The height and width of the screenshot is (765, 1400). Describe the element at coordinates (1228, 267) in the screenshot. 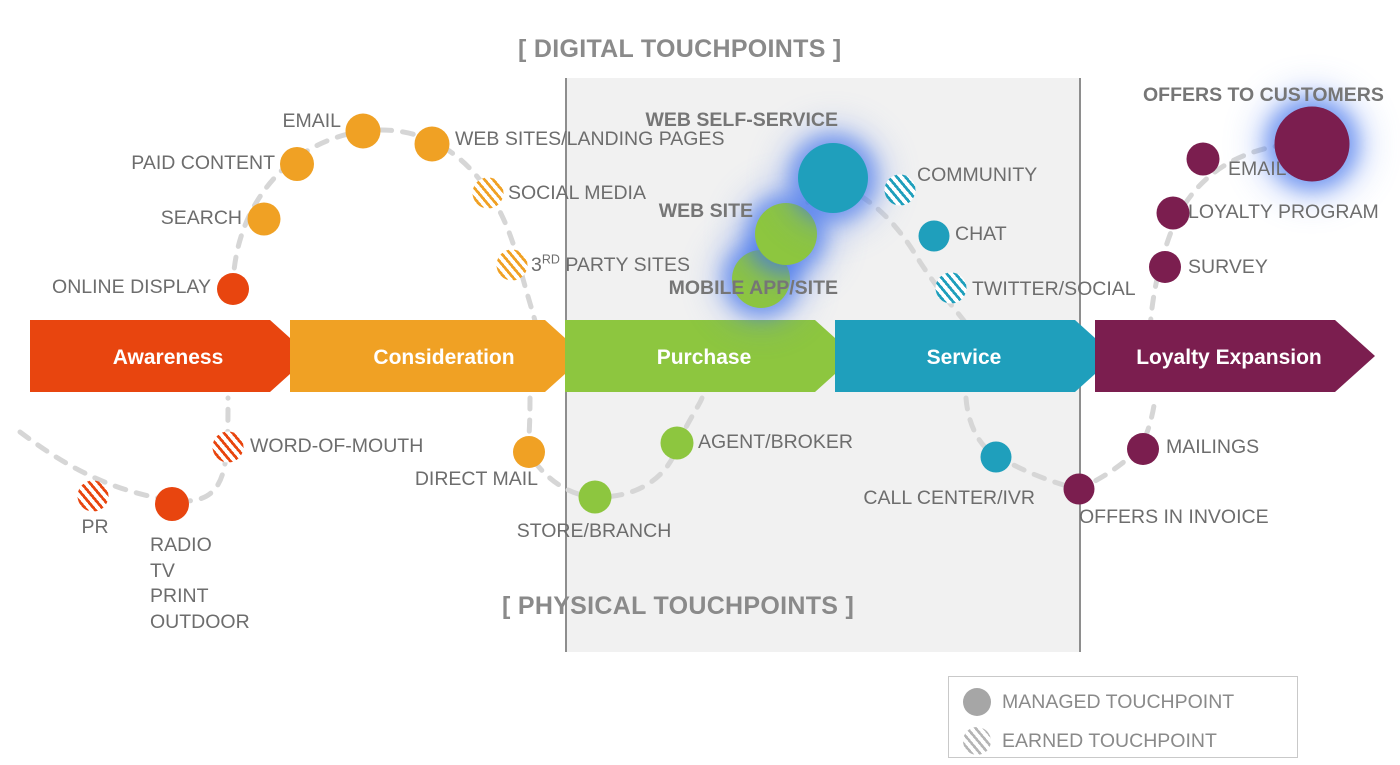

I see `label-survey: SURVEY` at that location.